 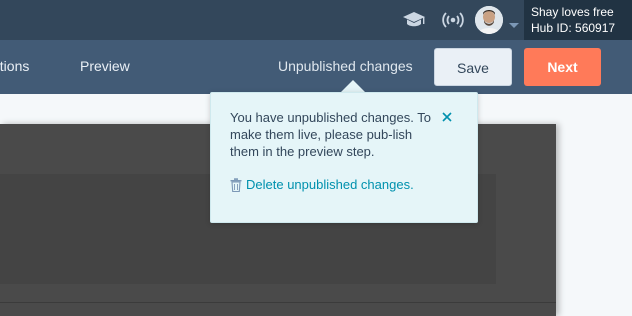 What do you see at coordinates (572, 12) in the screenshot?
I see `account-name: Shay loves free` at bounding box center [572, 12].